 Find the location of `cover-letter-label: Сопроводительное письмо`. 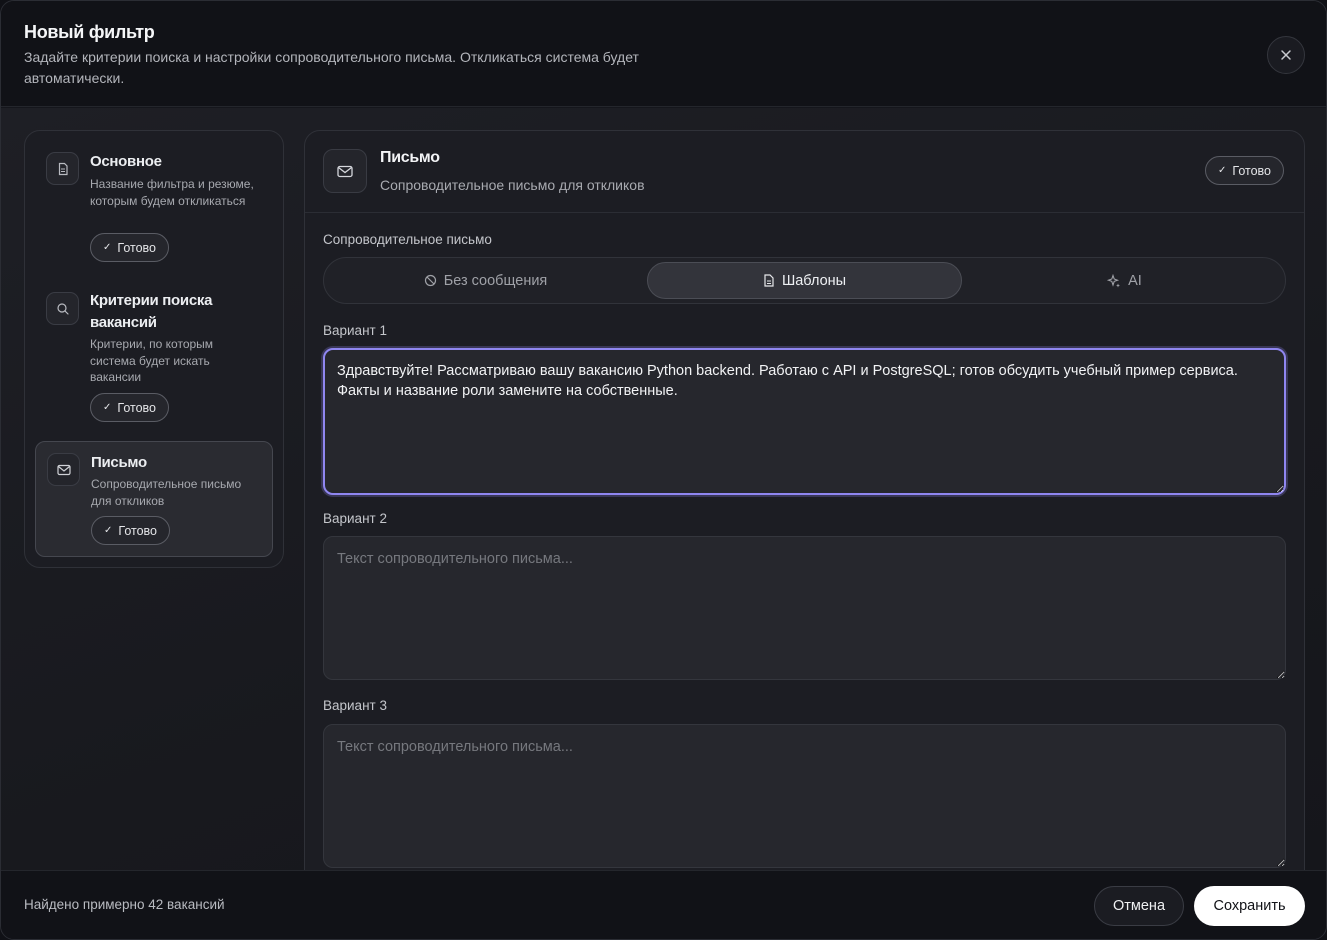

cover-letter-label: Сопроводительное письмо is located at coordinates (407, 239).